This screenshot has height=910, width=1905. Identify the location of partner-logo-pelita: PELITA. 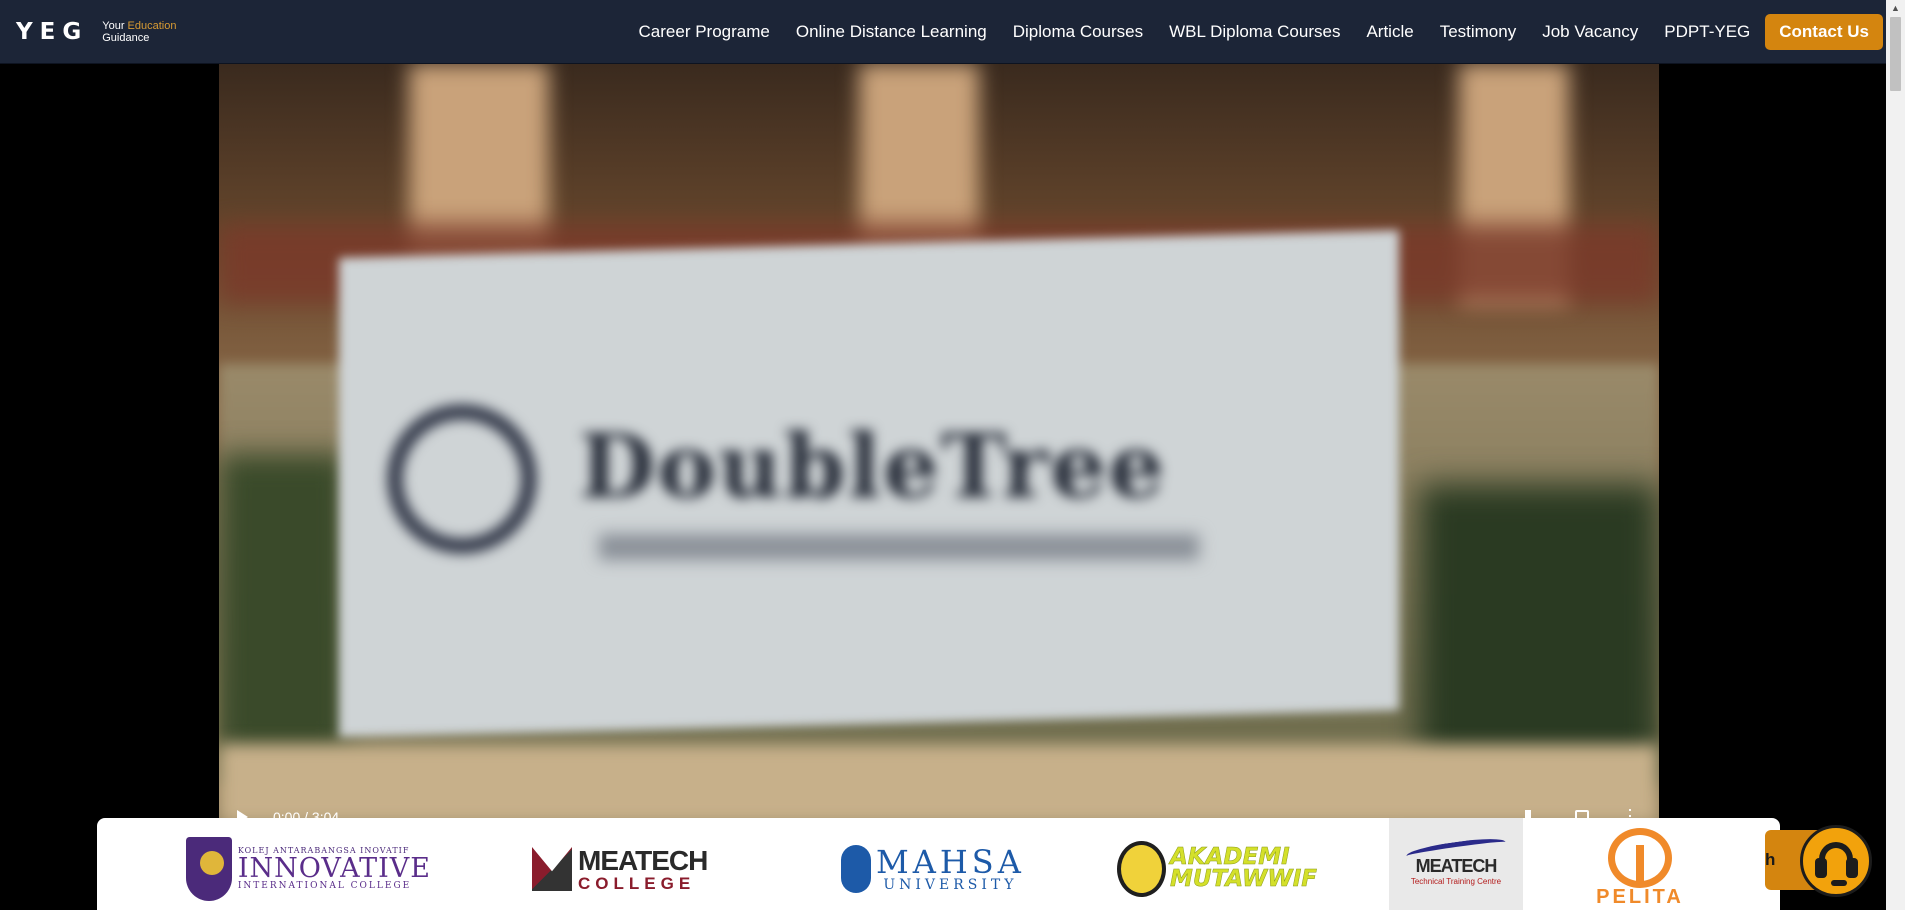
(1640, 869).